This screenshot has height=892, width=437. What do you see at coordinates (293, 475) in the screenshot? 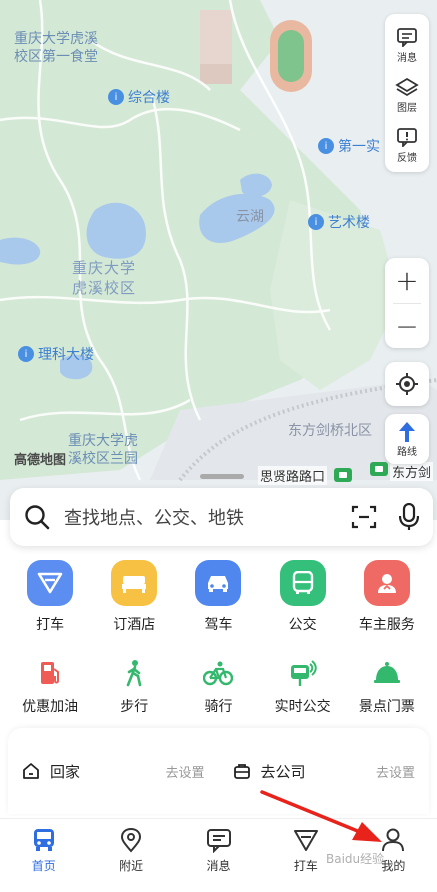
I see `street-label-sixian: 思贤路路口` at bounding box center [293, 475].